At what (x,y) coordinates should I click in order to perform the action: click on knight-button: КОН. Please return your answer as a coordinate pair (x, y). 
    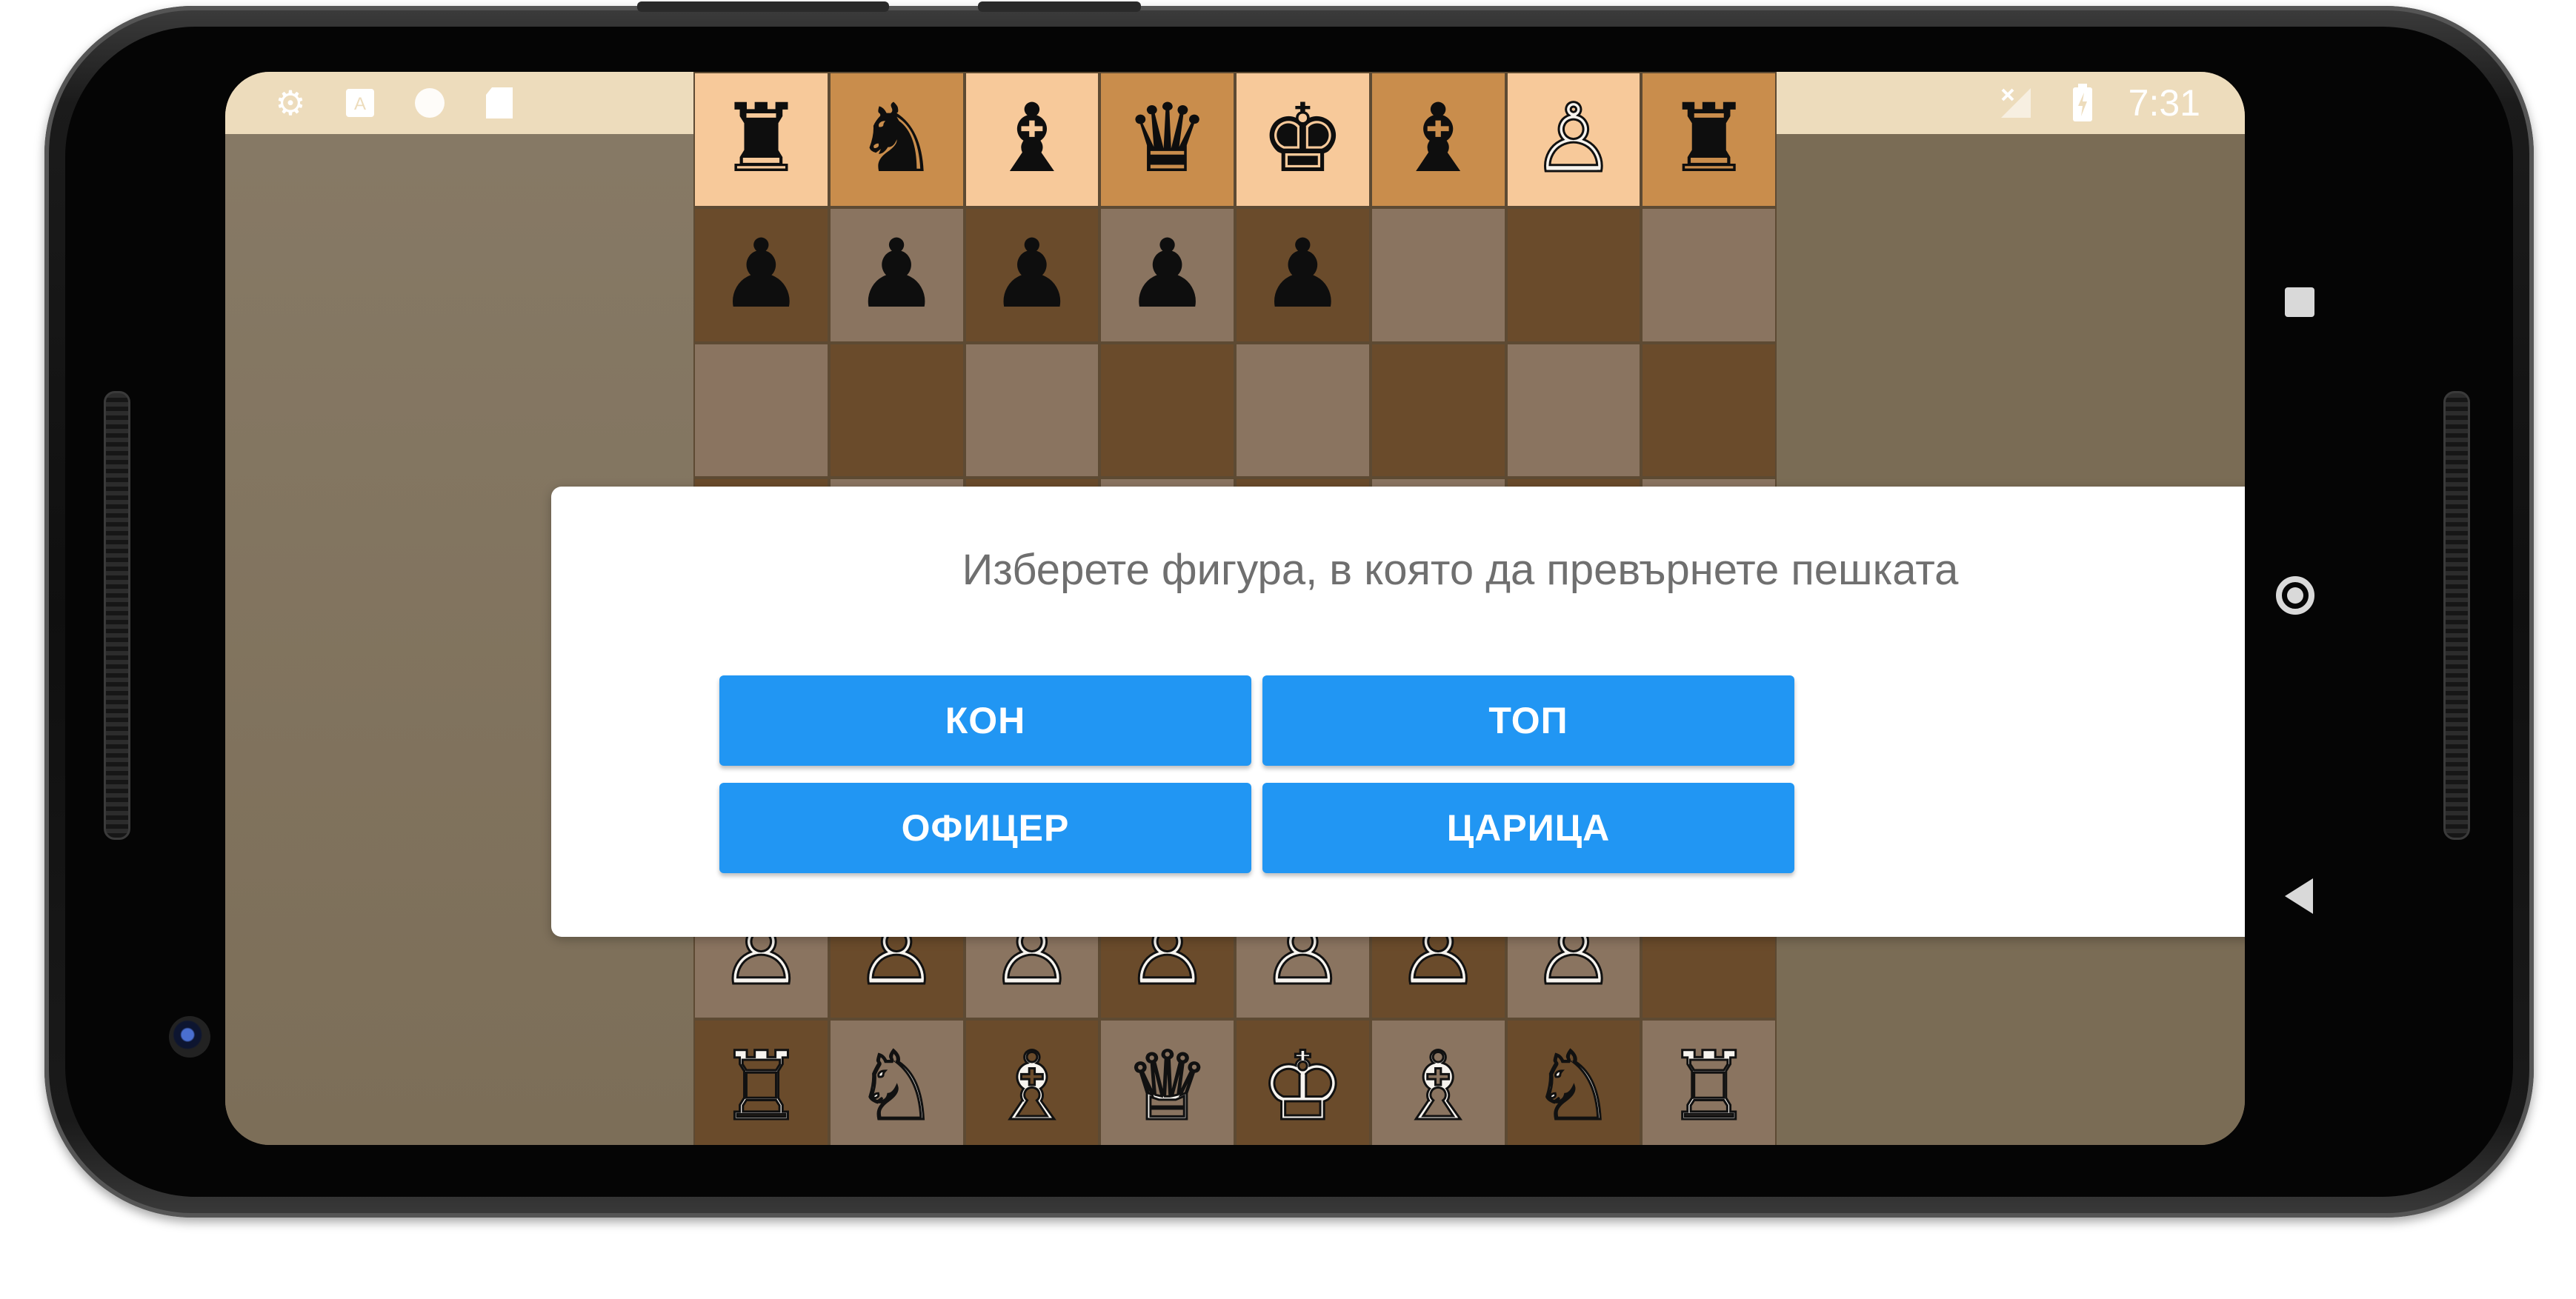
    Looking at the image, I should click on (985, 720).